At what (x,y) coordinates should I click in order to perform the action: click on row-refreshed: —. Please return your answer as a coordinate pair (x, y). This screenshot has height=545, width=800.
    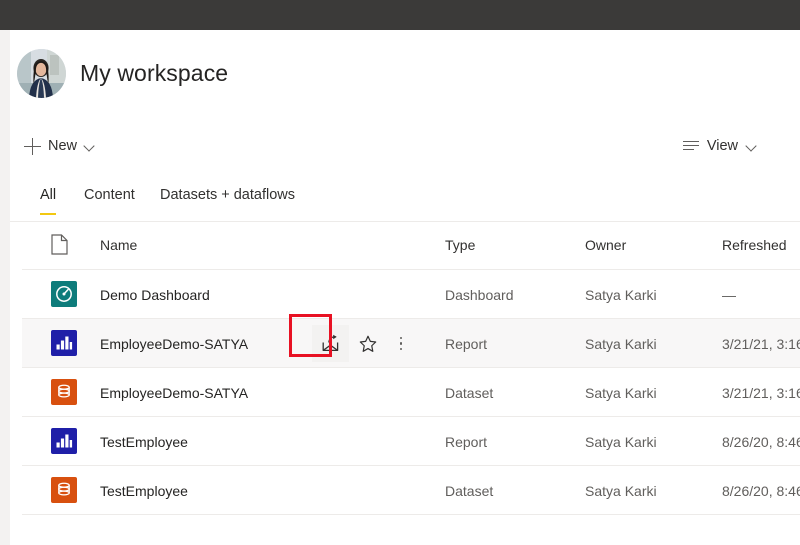
    Looking at the image, I should click on (729, 295).